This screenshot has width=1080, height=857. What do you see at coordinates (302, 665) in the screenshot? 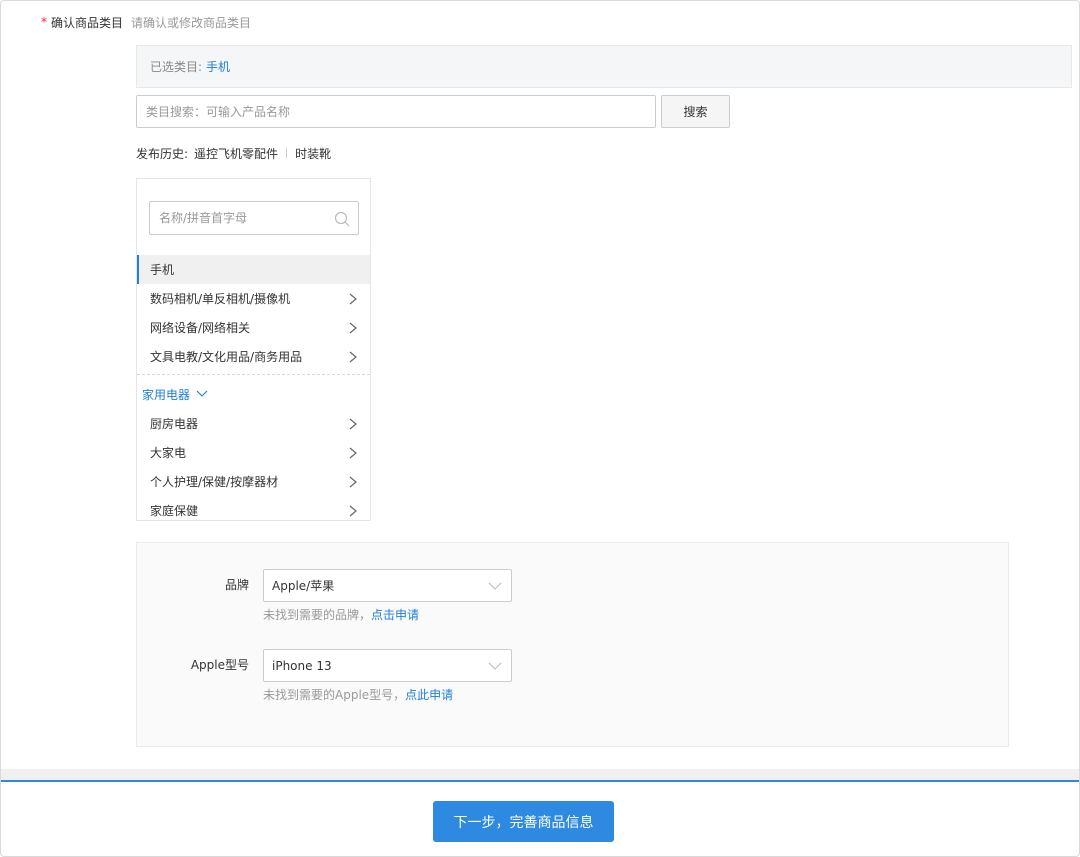
I see `model-value: iPhone 13` at bounding box center [302, 665].